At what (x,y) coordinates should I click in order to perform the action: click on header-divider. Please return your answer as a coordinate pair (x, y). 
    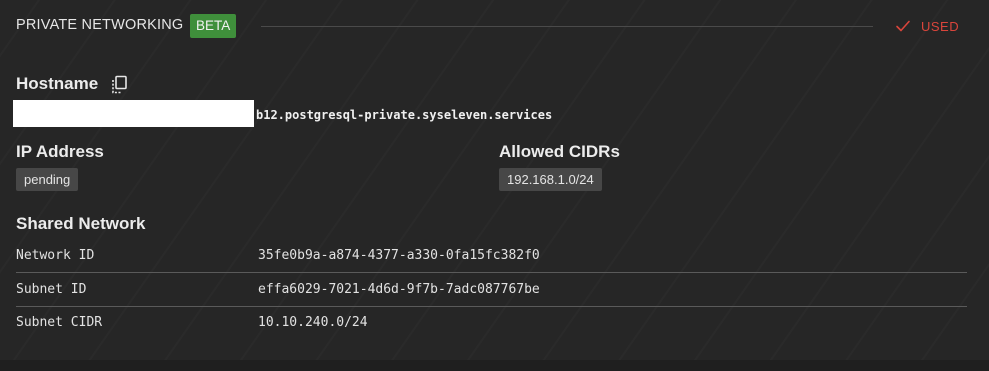
    Looking at the image, I should click on (567, 26).